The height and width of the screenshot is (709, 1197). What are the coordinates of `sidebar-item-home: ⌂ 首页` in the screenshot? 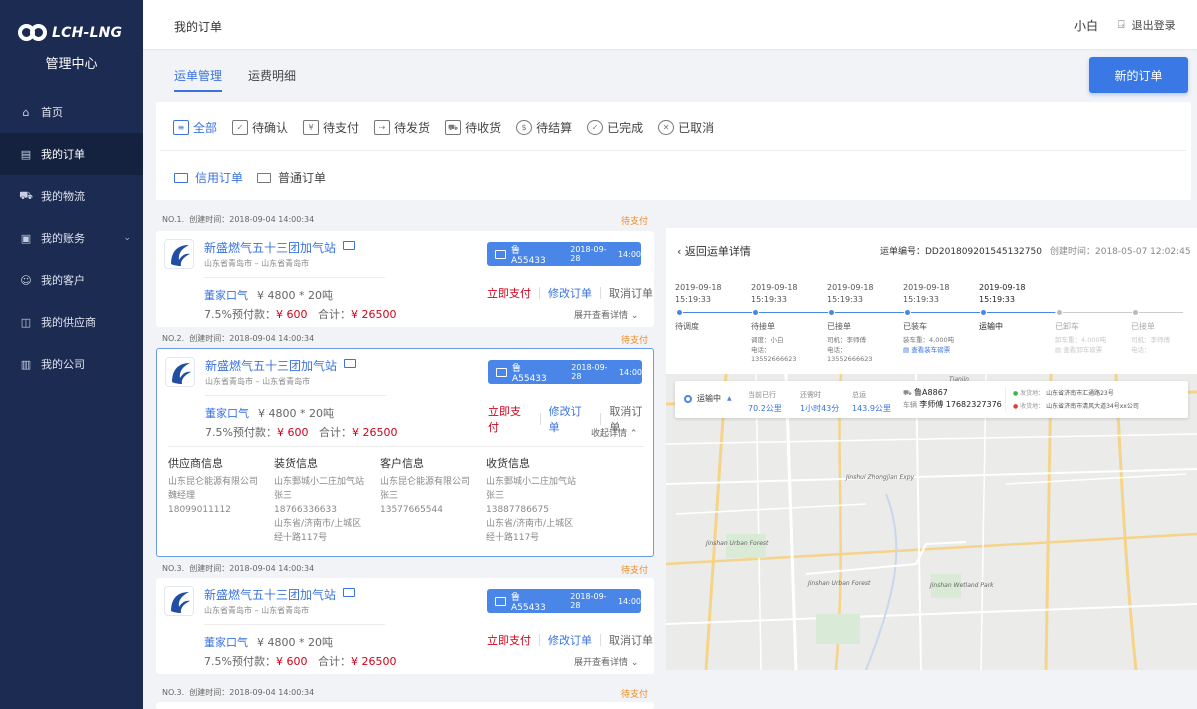 It's located at (71, 112).